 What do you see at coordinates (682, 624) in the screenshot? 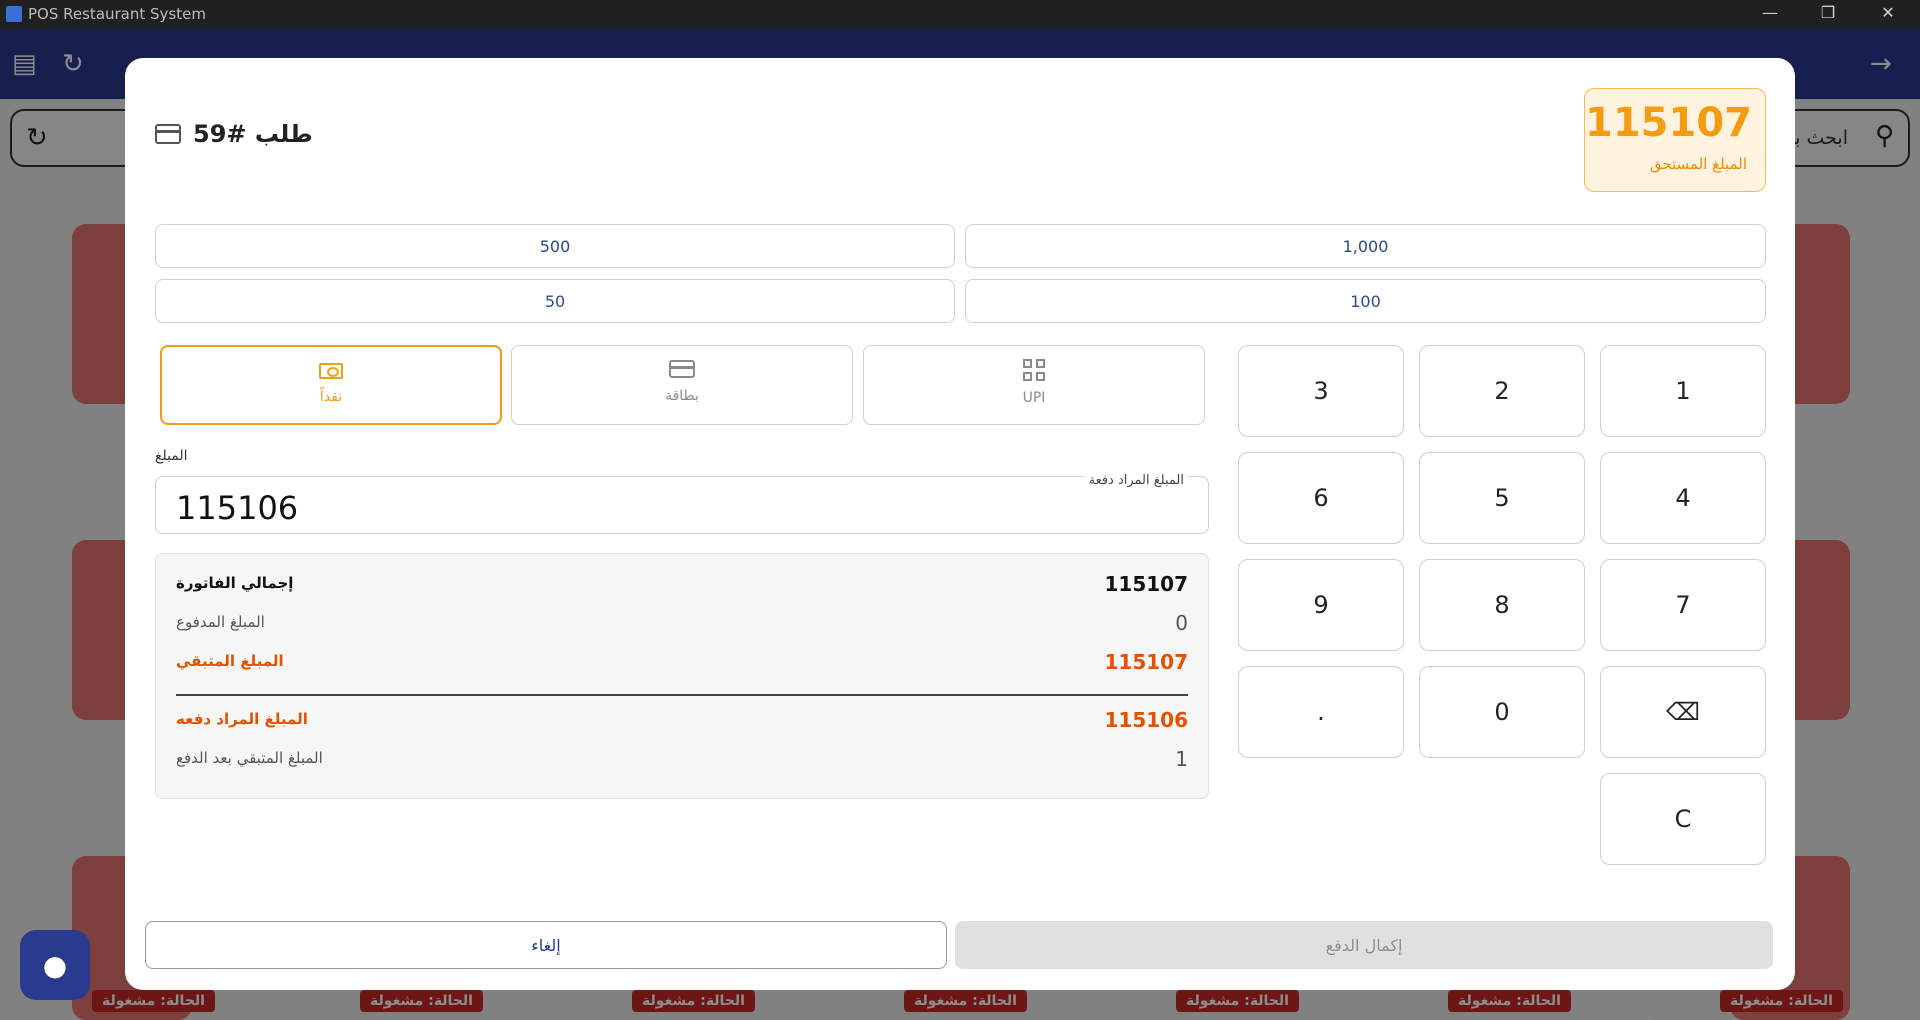
I see `summary-row-paid: المبلغ المدفوع 0` at bounding box center [682, 624].